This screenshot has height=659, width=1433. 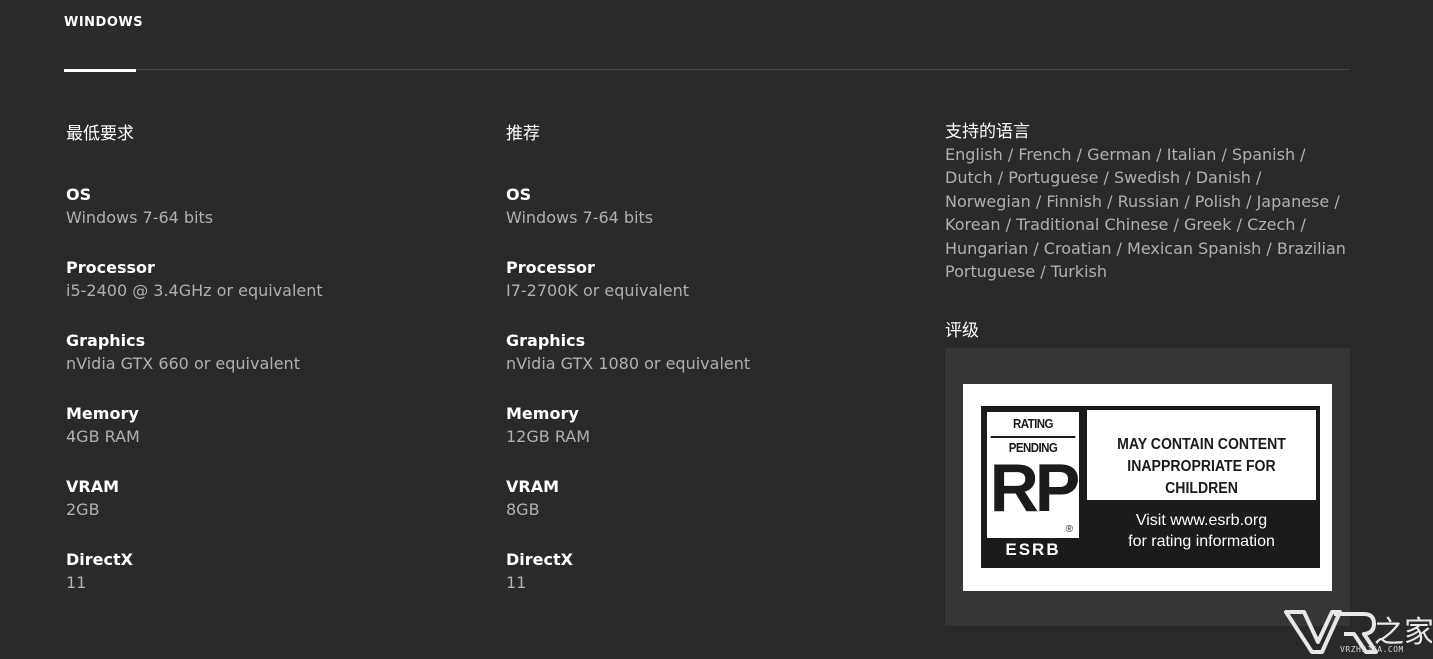 I want to click on esrb-pending-label: RATING PENDING, so click(x=1033, y=433).